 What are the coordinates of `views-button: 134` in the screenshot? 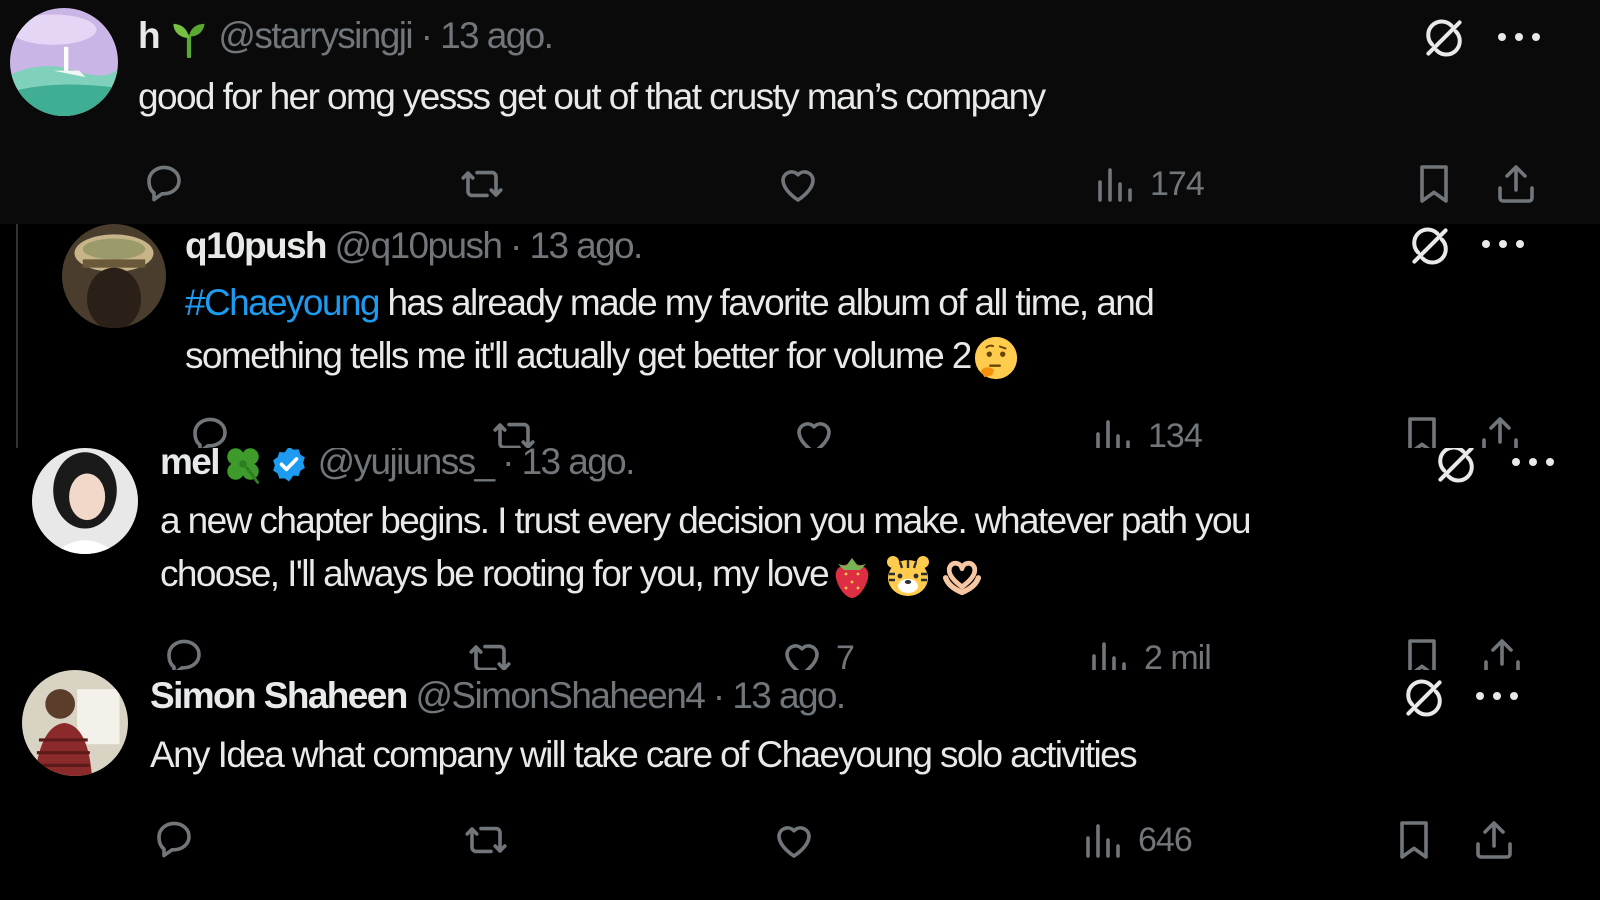 It's located at (1146, 430).